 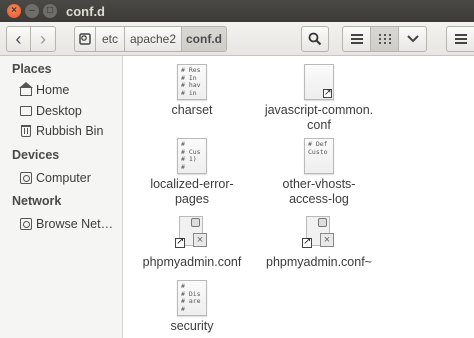 I want to click on text-file-icon: # Def Custo, so click(x=319, y=156).